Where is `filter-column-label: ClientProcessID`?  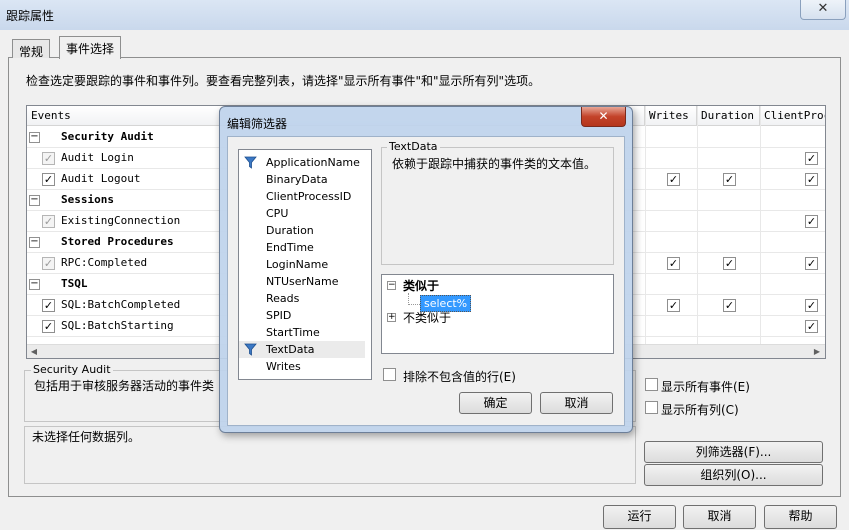 filter-column-label: ClientProcessID is located at coordinates (309, 196).